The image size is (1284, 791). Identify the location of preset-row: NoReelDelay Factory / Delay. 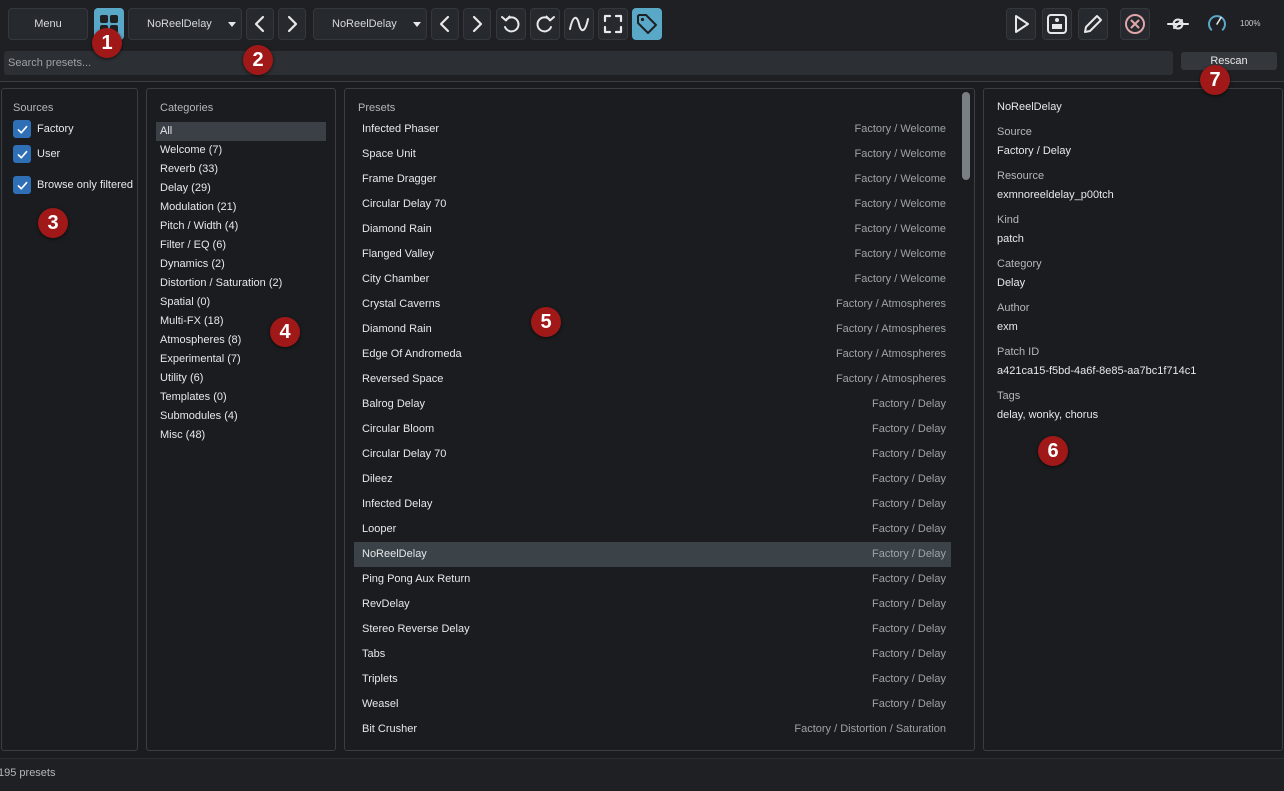
(652, 554).